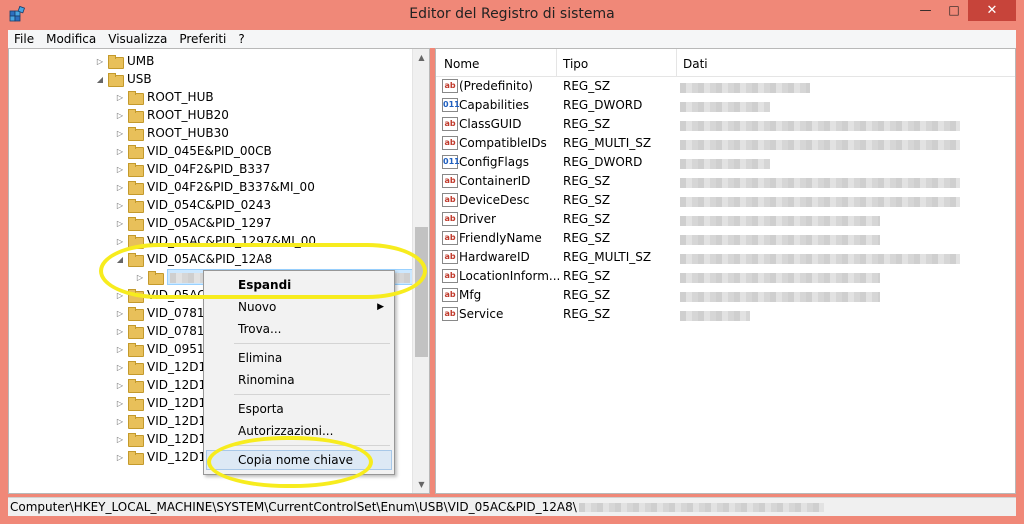 The width and height of the screenshot is (1024, 524). What do you see at coordinates (725, 86) in the screenshot?
I see `table-row: ab (Predefinito) REG_SZ` at bounding box center [725, 86].